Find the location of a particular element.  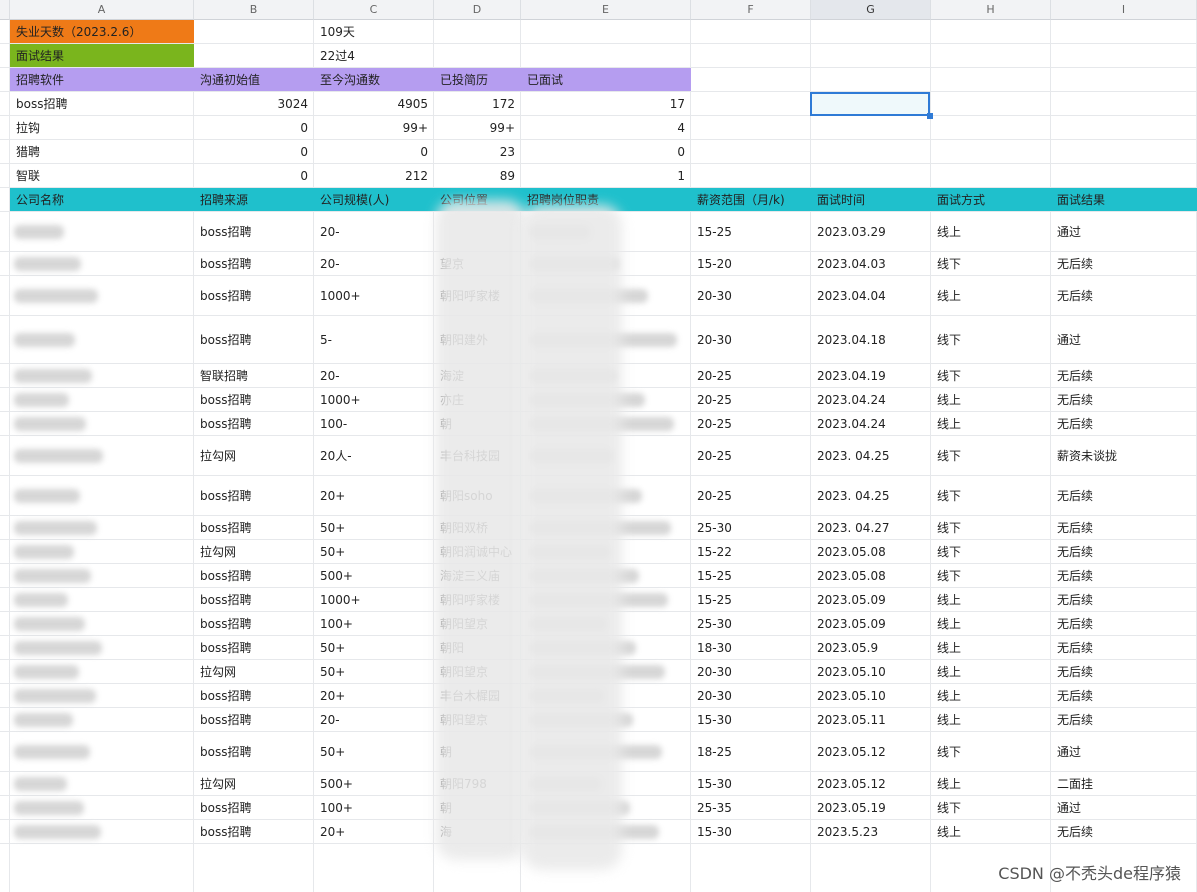

table-cell: 2023. 04.25 is located at coordinates (871, 495).